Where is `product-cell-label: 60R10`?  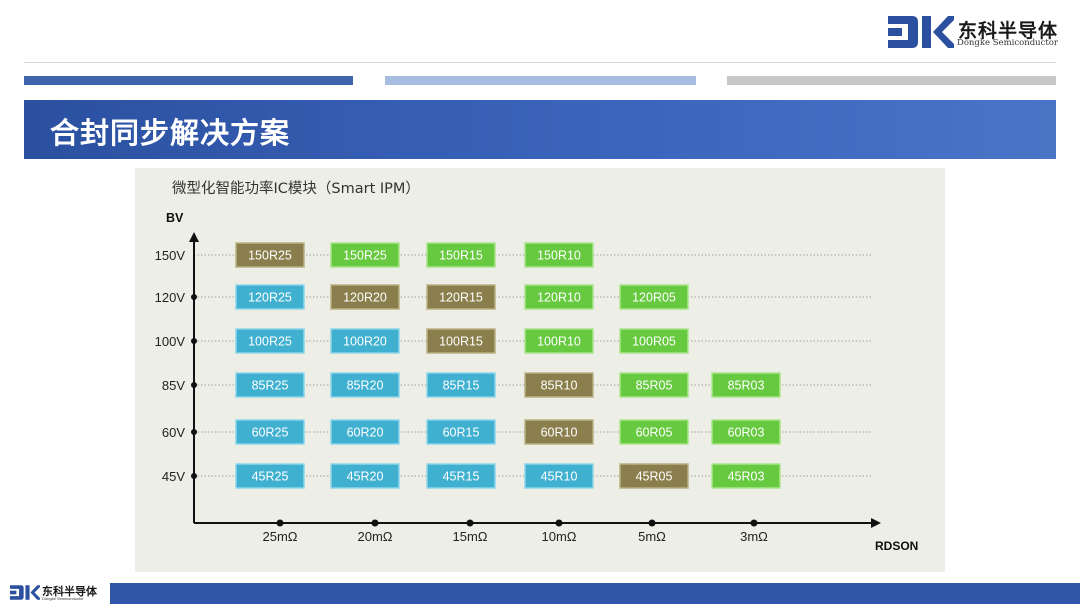
product-cell-label: 60R10 is located at coordinates (559, 433).